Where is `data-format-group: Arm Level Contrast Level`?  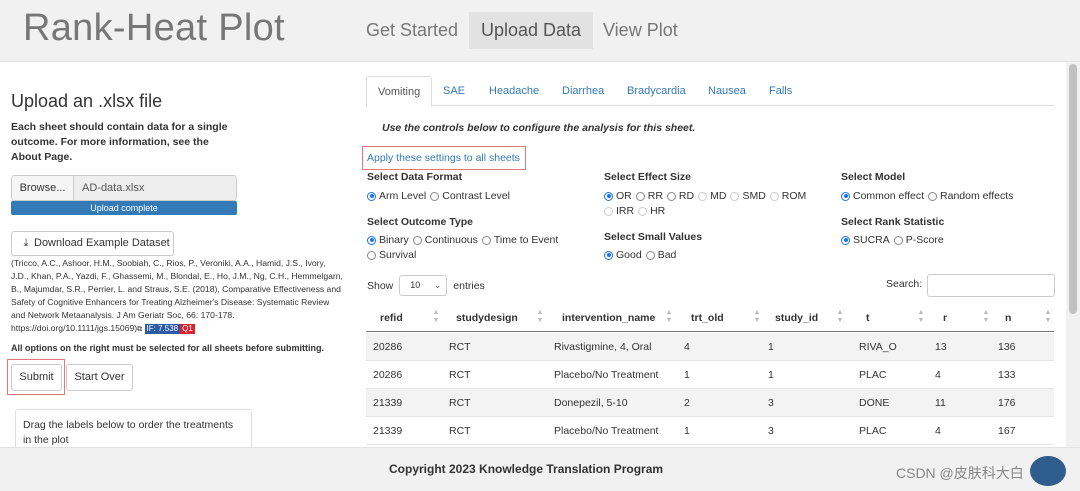
data-format-group: Arm Level Contrast Level is located at coordinates (440, 196).